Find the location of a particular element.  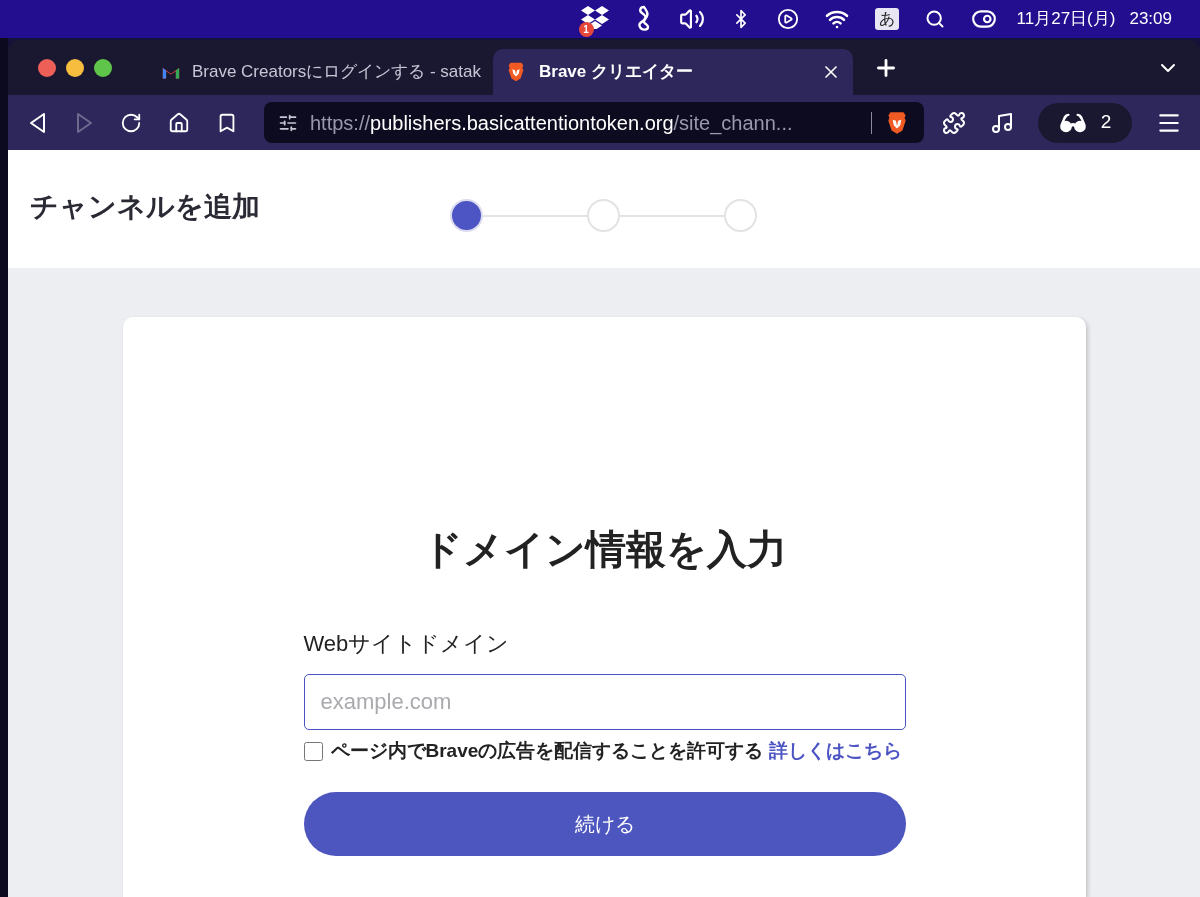

reload-icon is located at coordinates (131, 122).